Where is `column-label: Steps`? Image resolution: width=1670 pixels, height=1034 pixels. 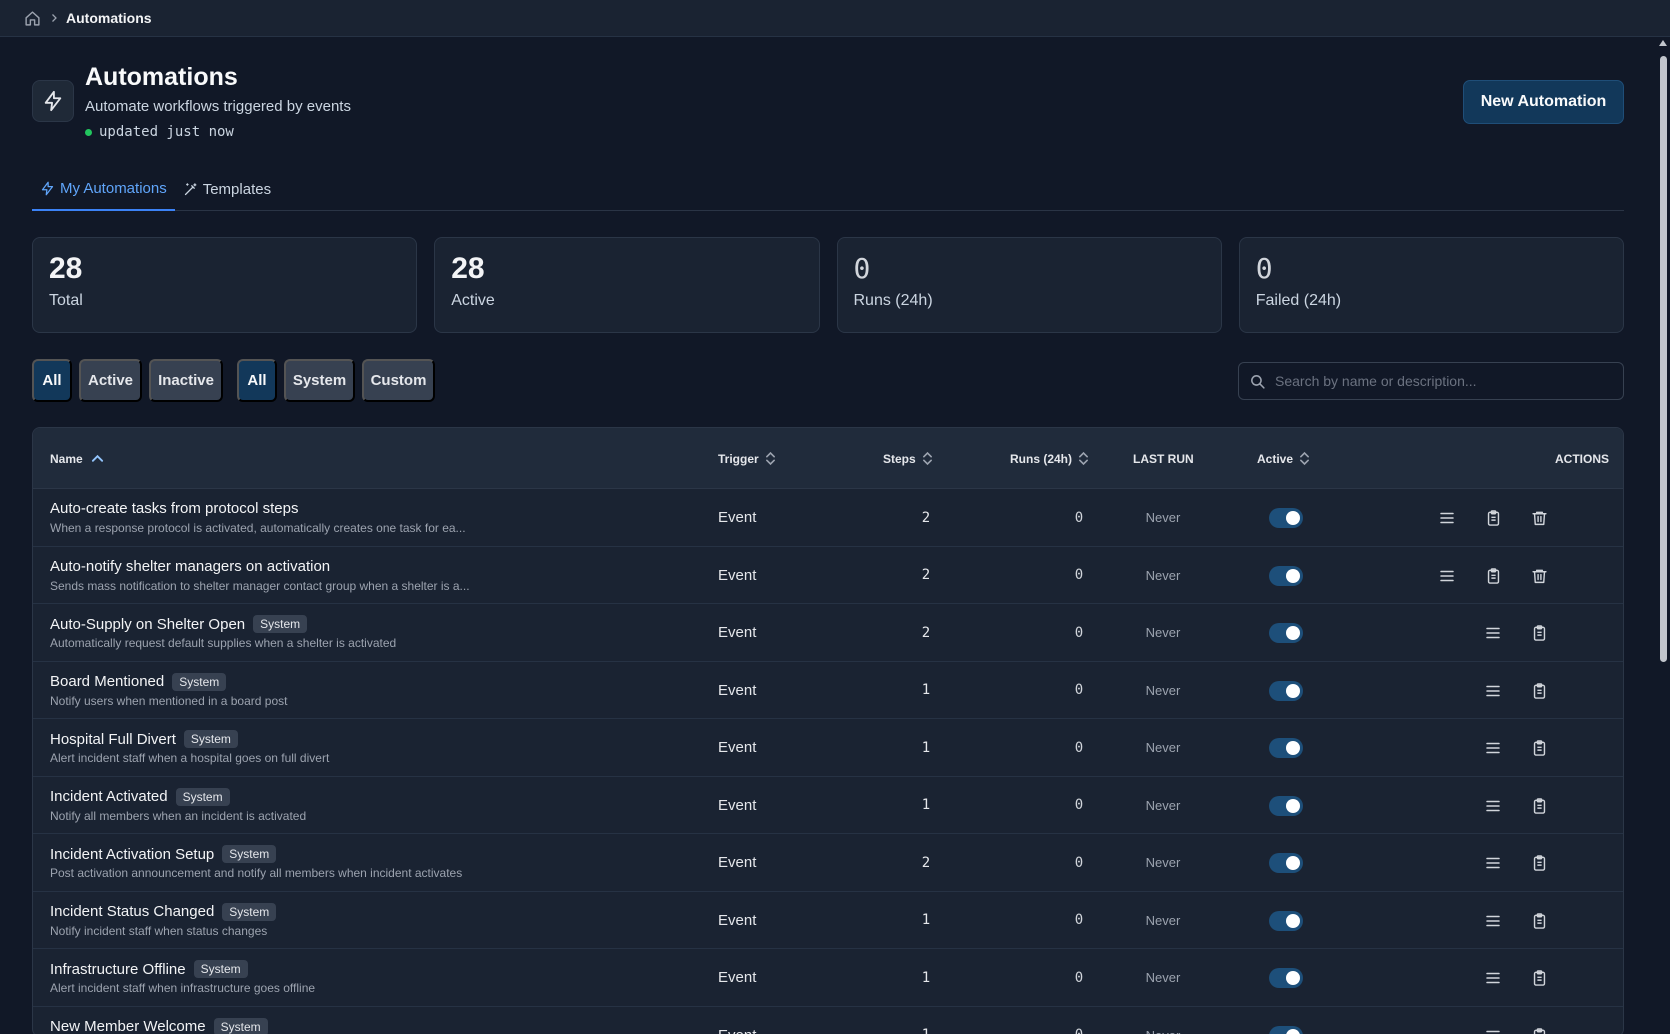 column-label: Steps is located at coordinates (899, 458).